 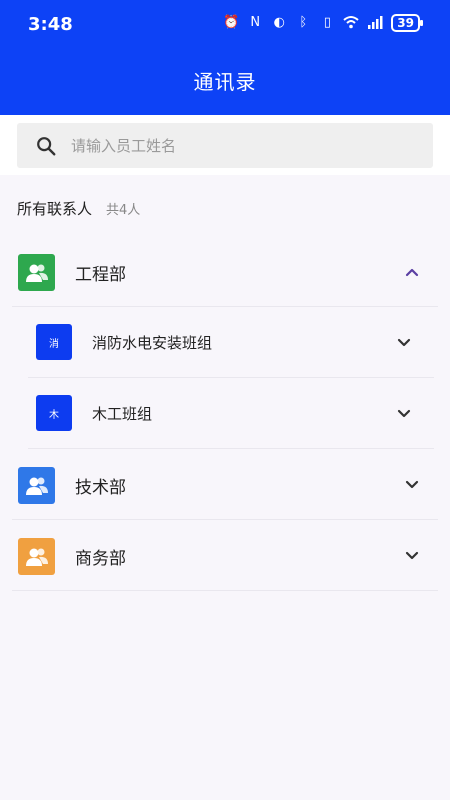 I want to click on battery-indicator: 39, so click(x=407, y=23).